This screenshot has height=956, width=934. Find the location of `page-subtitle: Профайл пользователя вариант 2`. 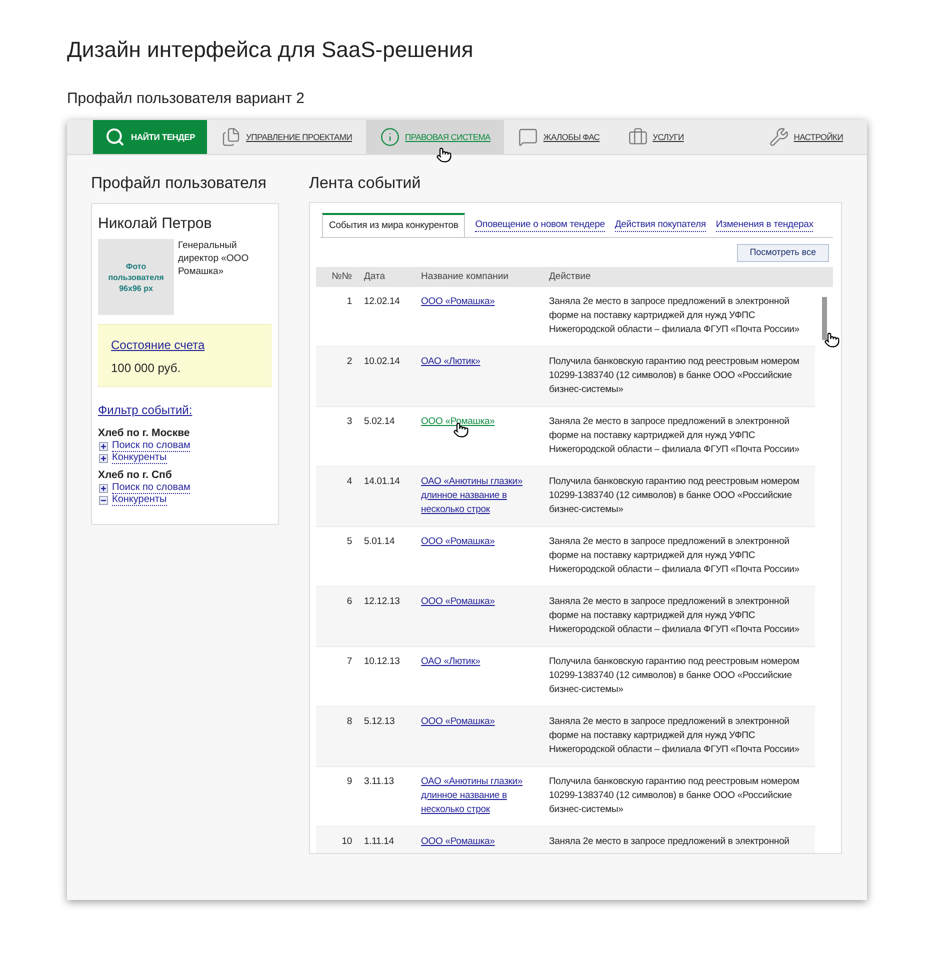

page-subtitle: Профайл пользователя вариант 2 is located at coordinates (186, 99).